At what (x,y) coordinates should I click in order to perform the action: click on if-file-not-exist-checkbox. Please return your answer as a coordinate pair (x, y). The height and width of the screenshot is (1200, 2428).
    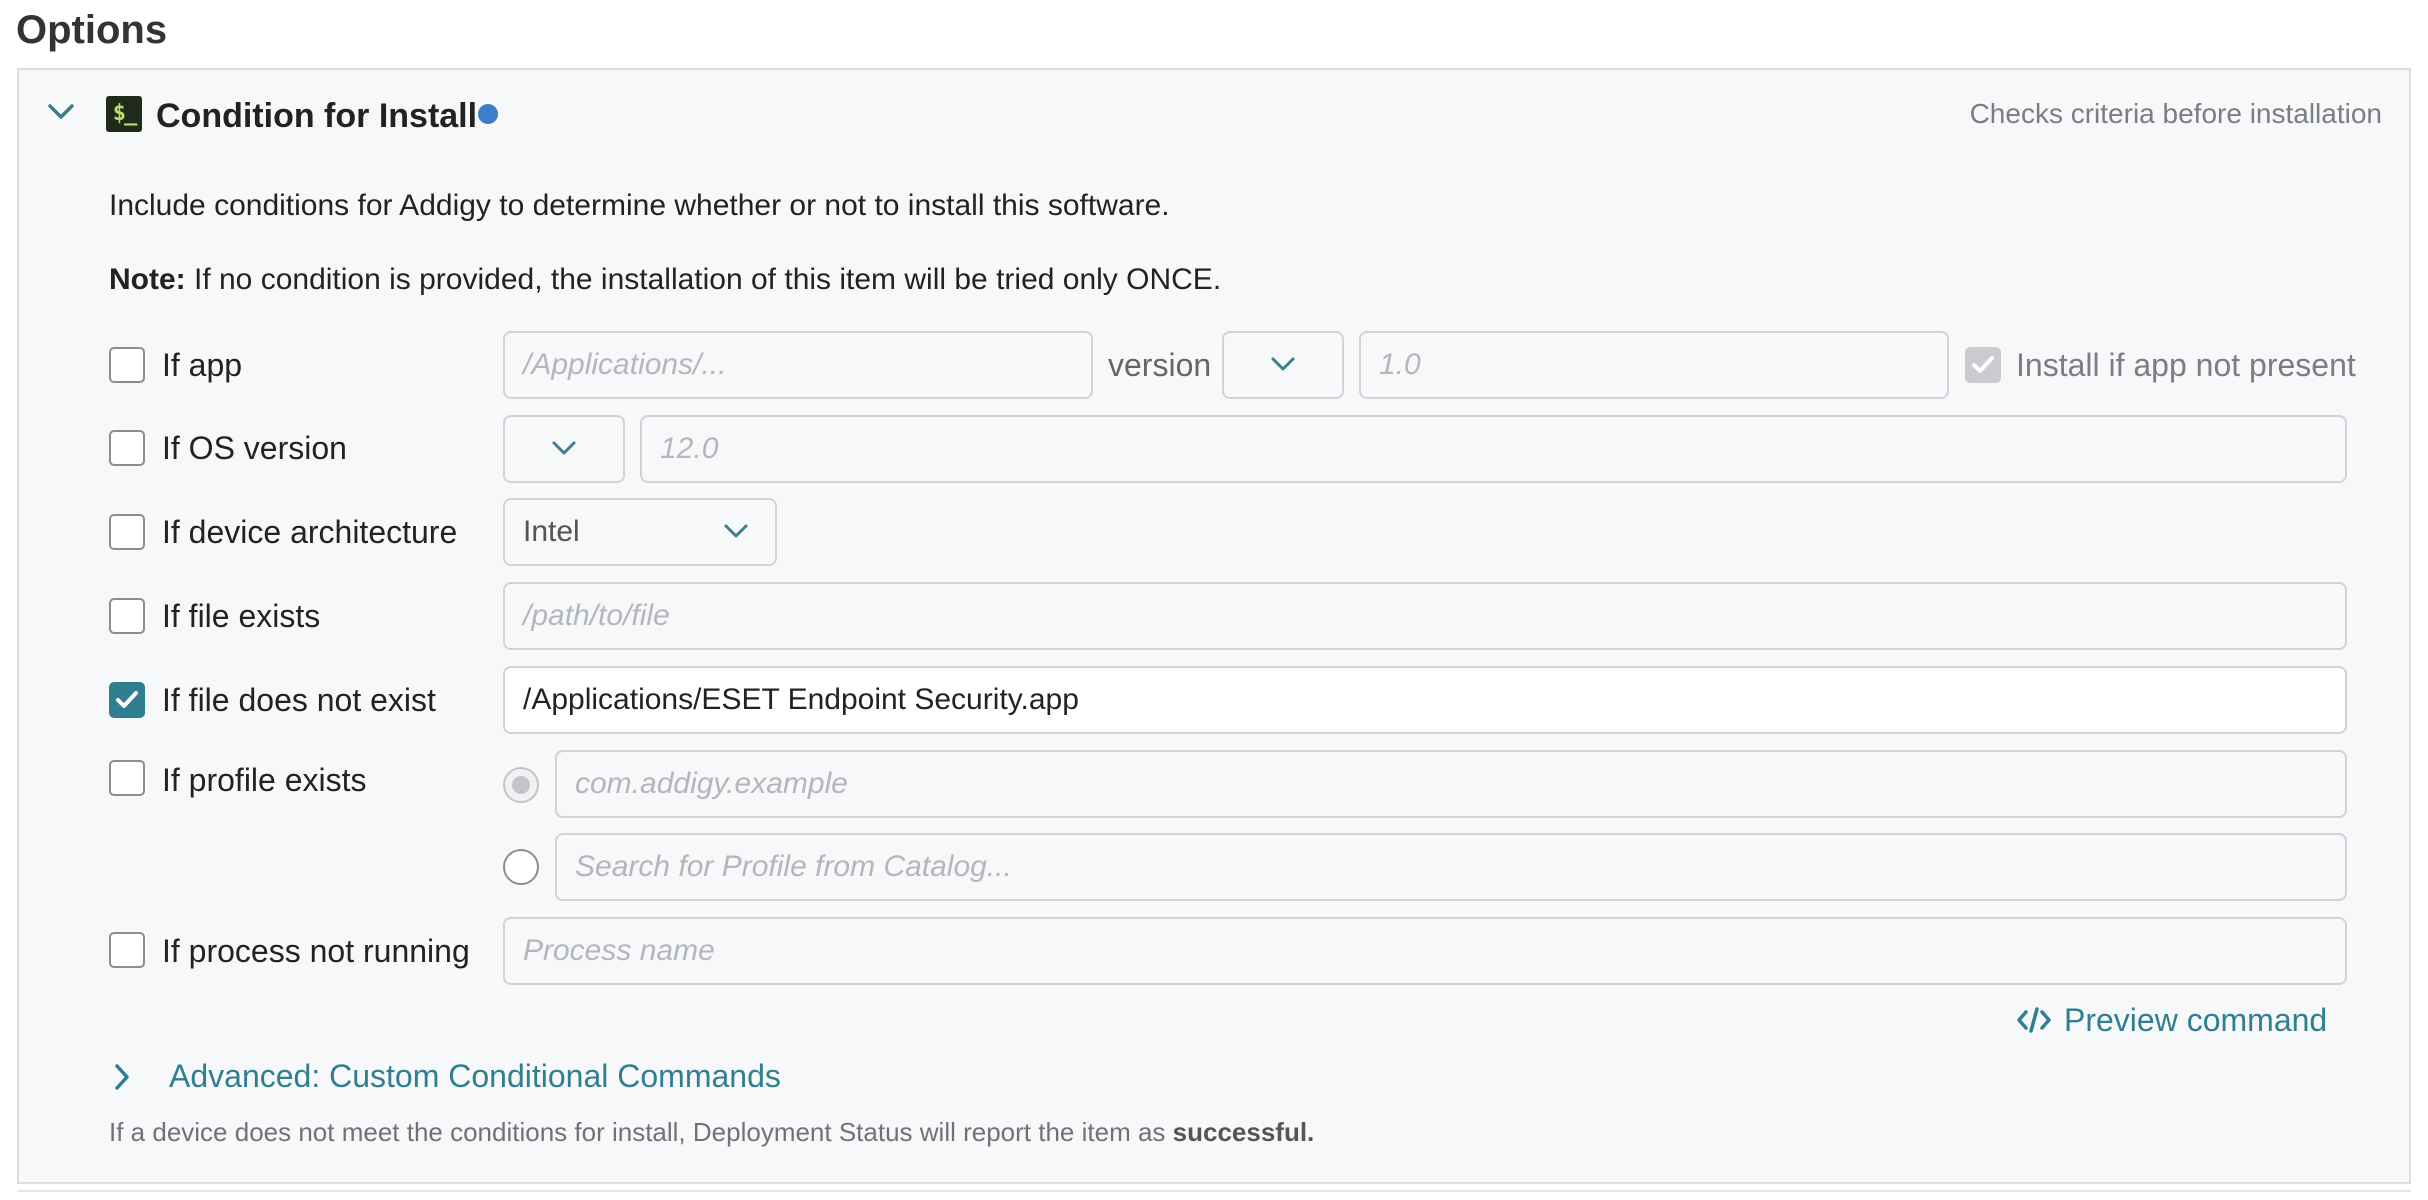
    Looking at the image, I should click on (127, 700).